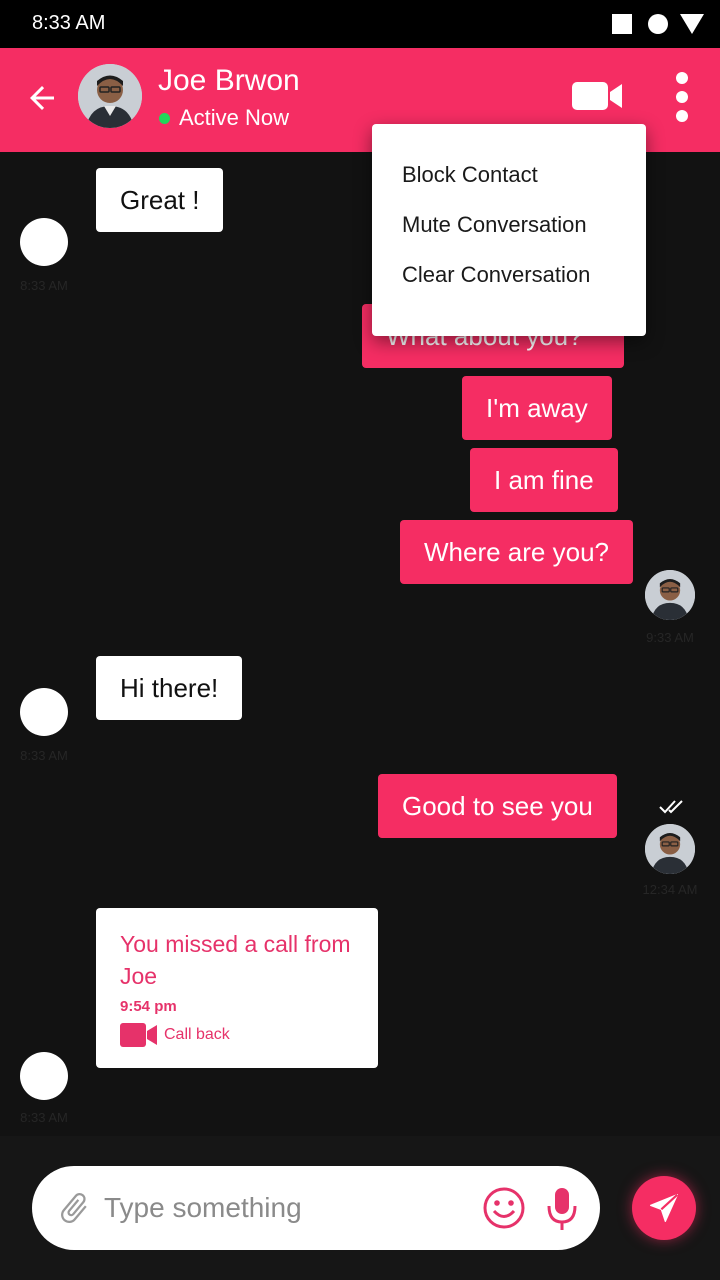 This screenshot has width=720, height=1280. I want to click on contact-name: Joe Brwon, so click(229, 81).